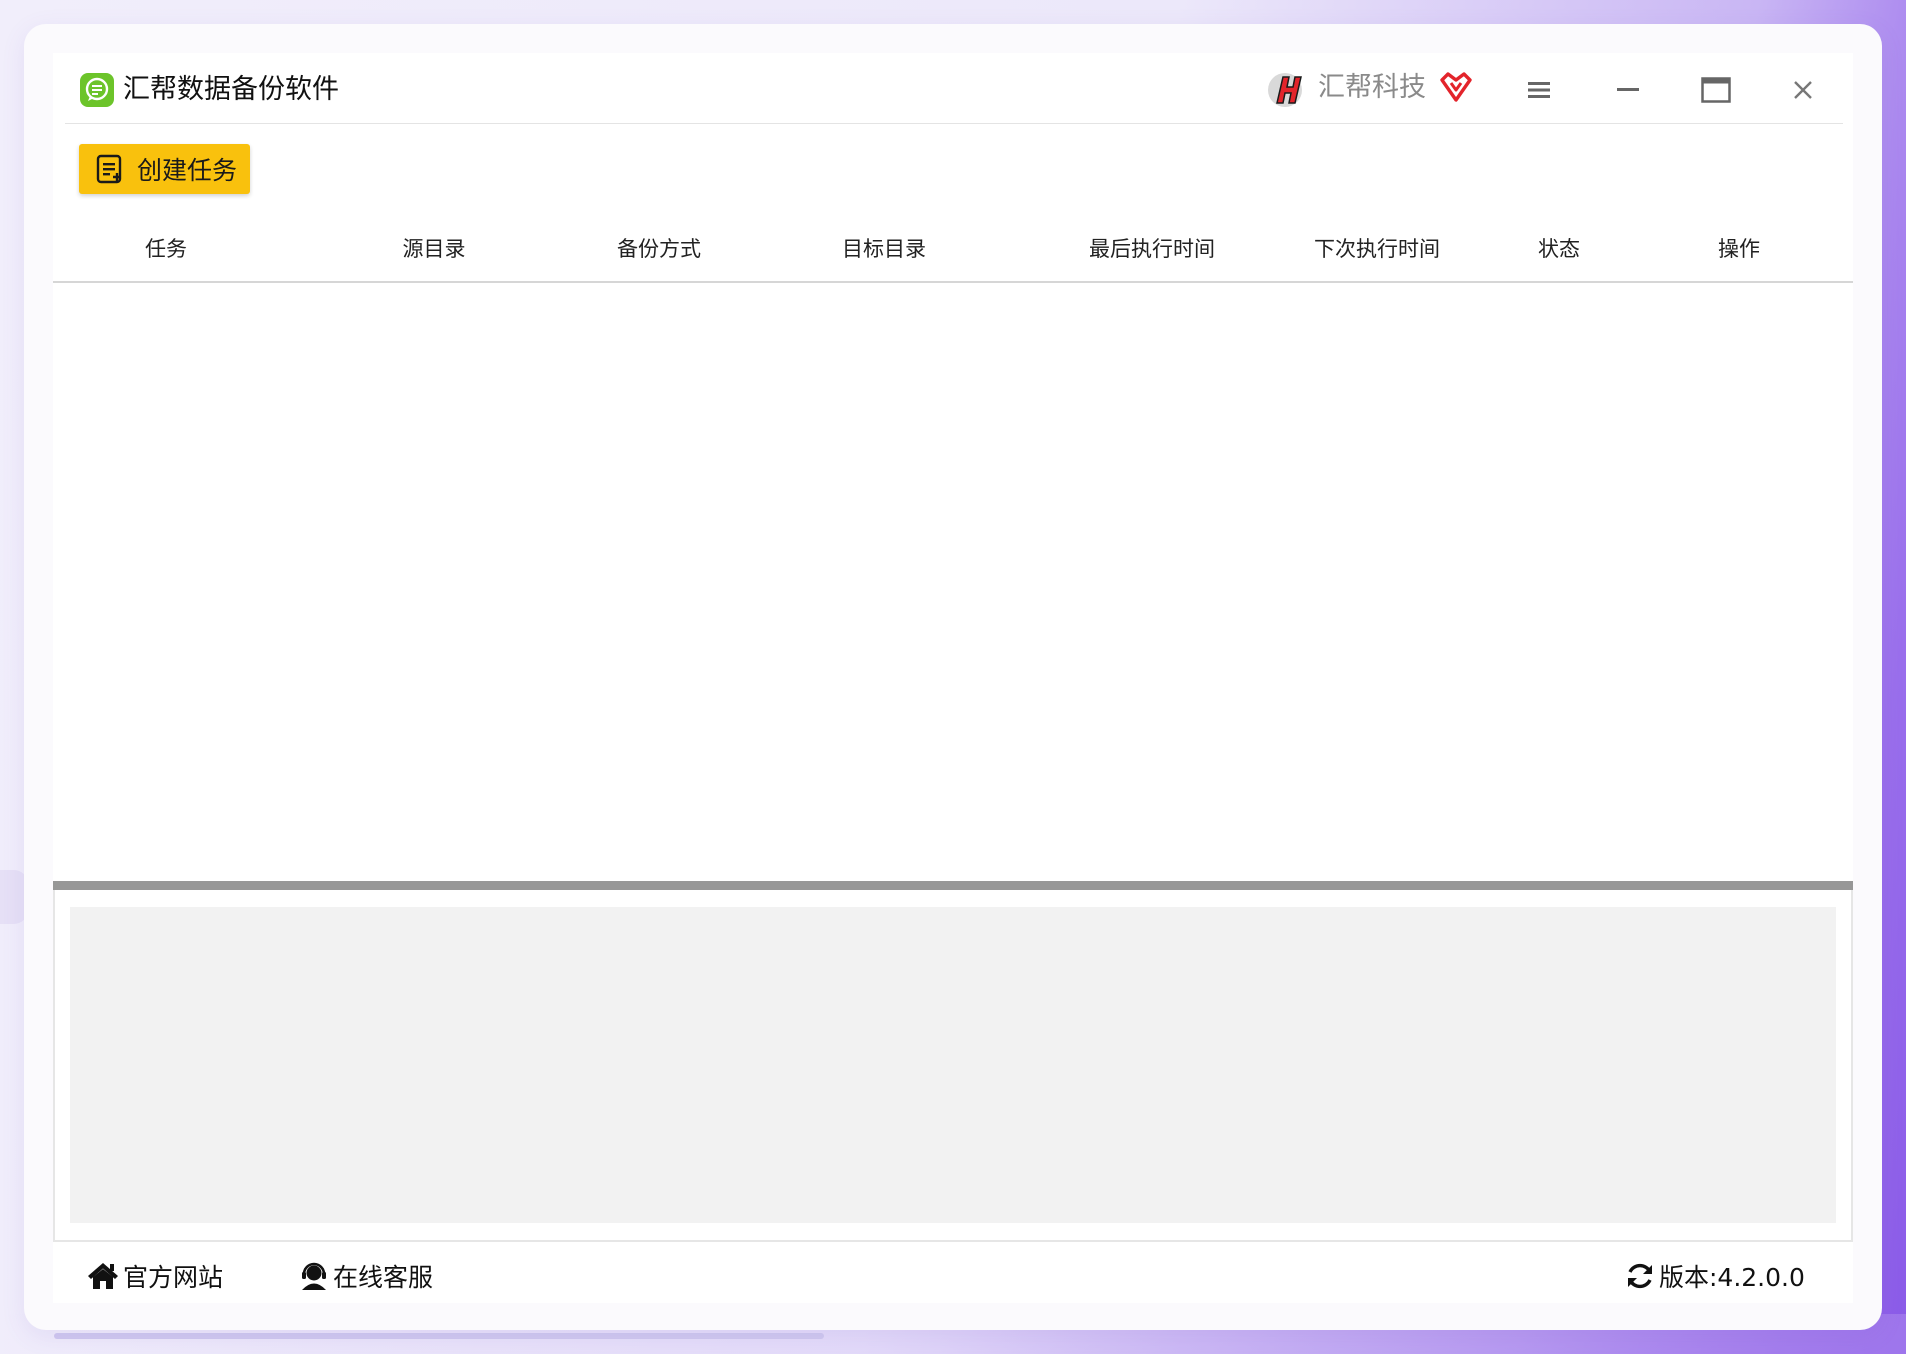 The width and height of the screenshot is (1906, 1354). I want to click on task-list-icon, so click(109, 169).